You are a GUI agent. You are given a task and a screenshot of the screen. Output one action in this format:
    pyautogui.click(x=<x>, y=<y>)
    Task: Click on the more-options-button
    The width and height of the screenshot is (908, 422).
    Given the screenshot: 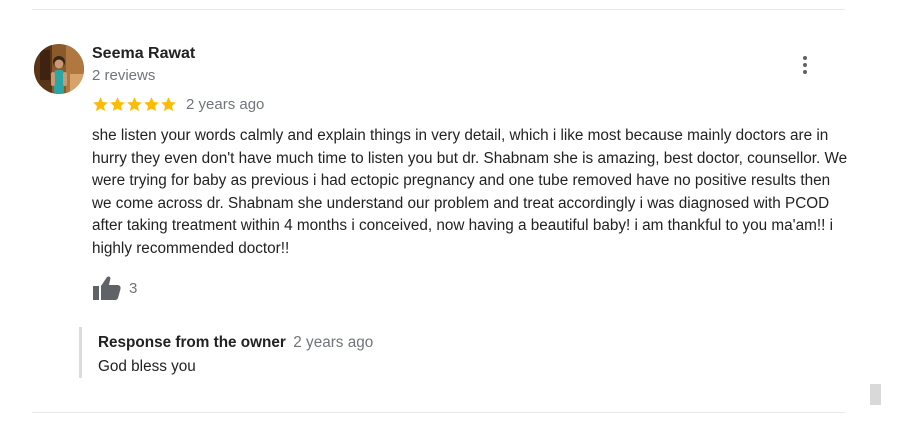 What is the action you would take?
    pyautogui.click(x=805, y=65)
    